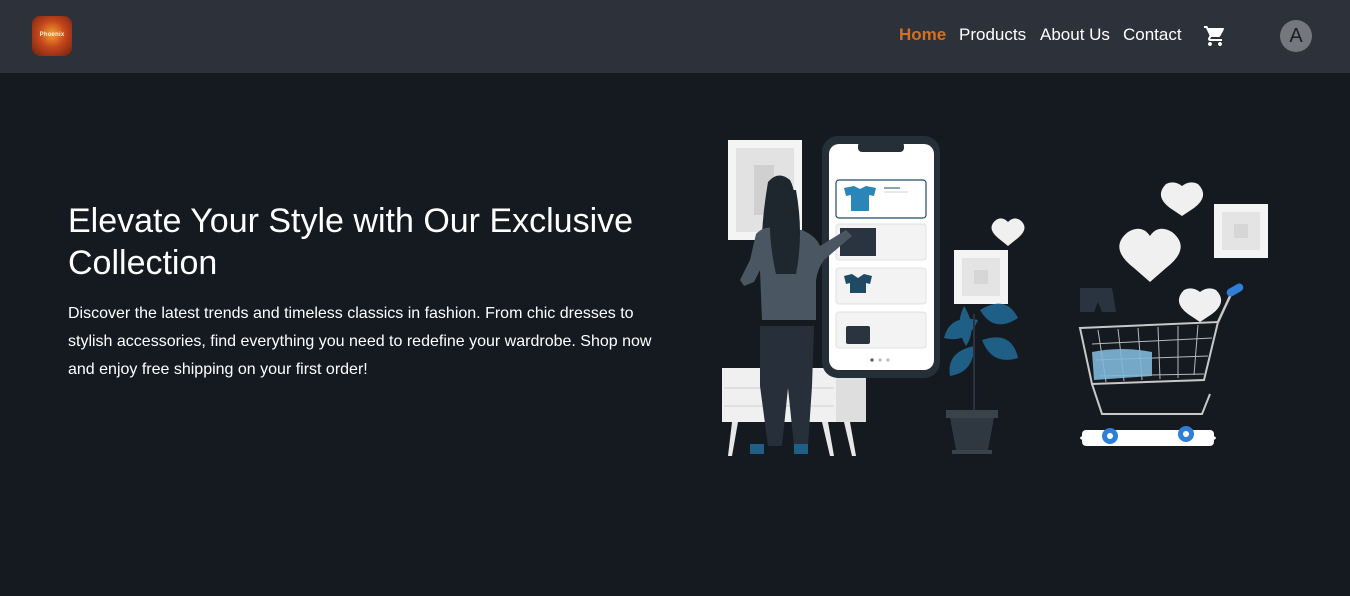  Describe the element at coordinates (981, 378) in the screenshot. I see `plant` at that location.